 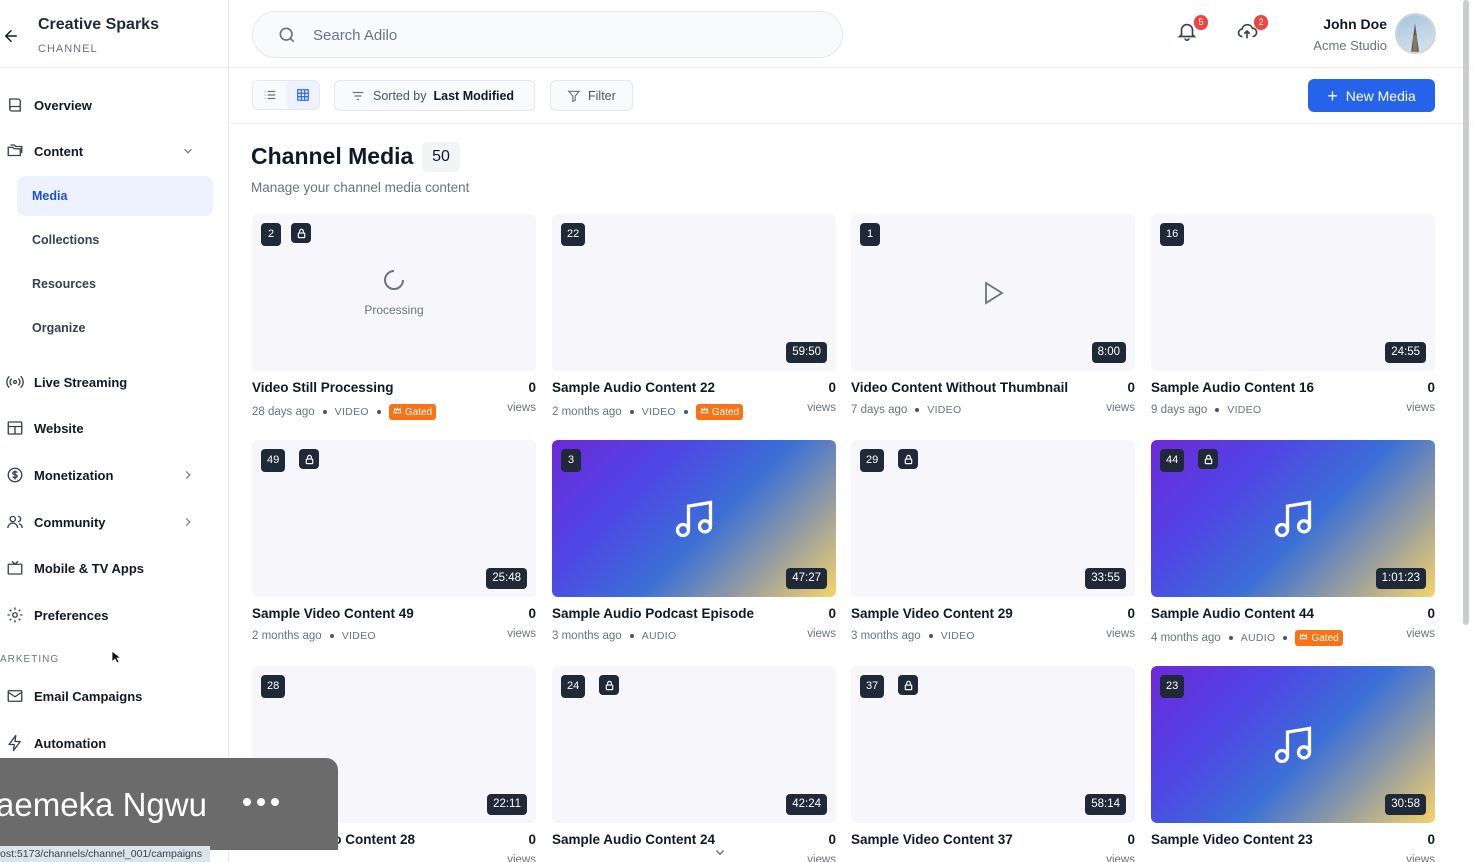 What do you see at coordinates (1371, 95) in the screenshot?
I see `new-media-button: + New Media` at bounding box center [1371, 95].